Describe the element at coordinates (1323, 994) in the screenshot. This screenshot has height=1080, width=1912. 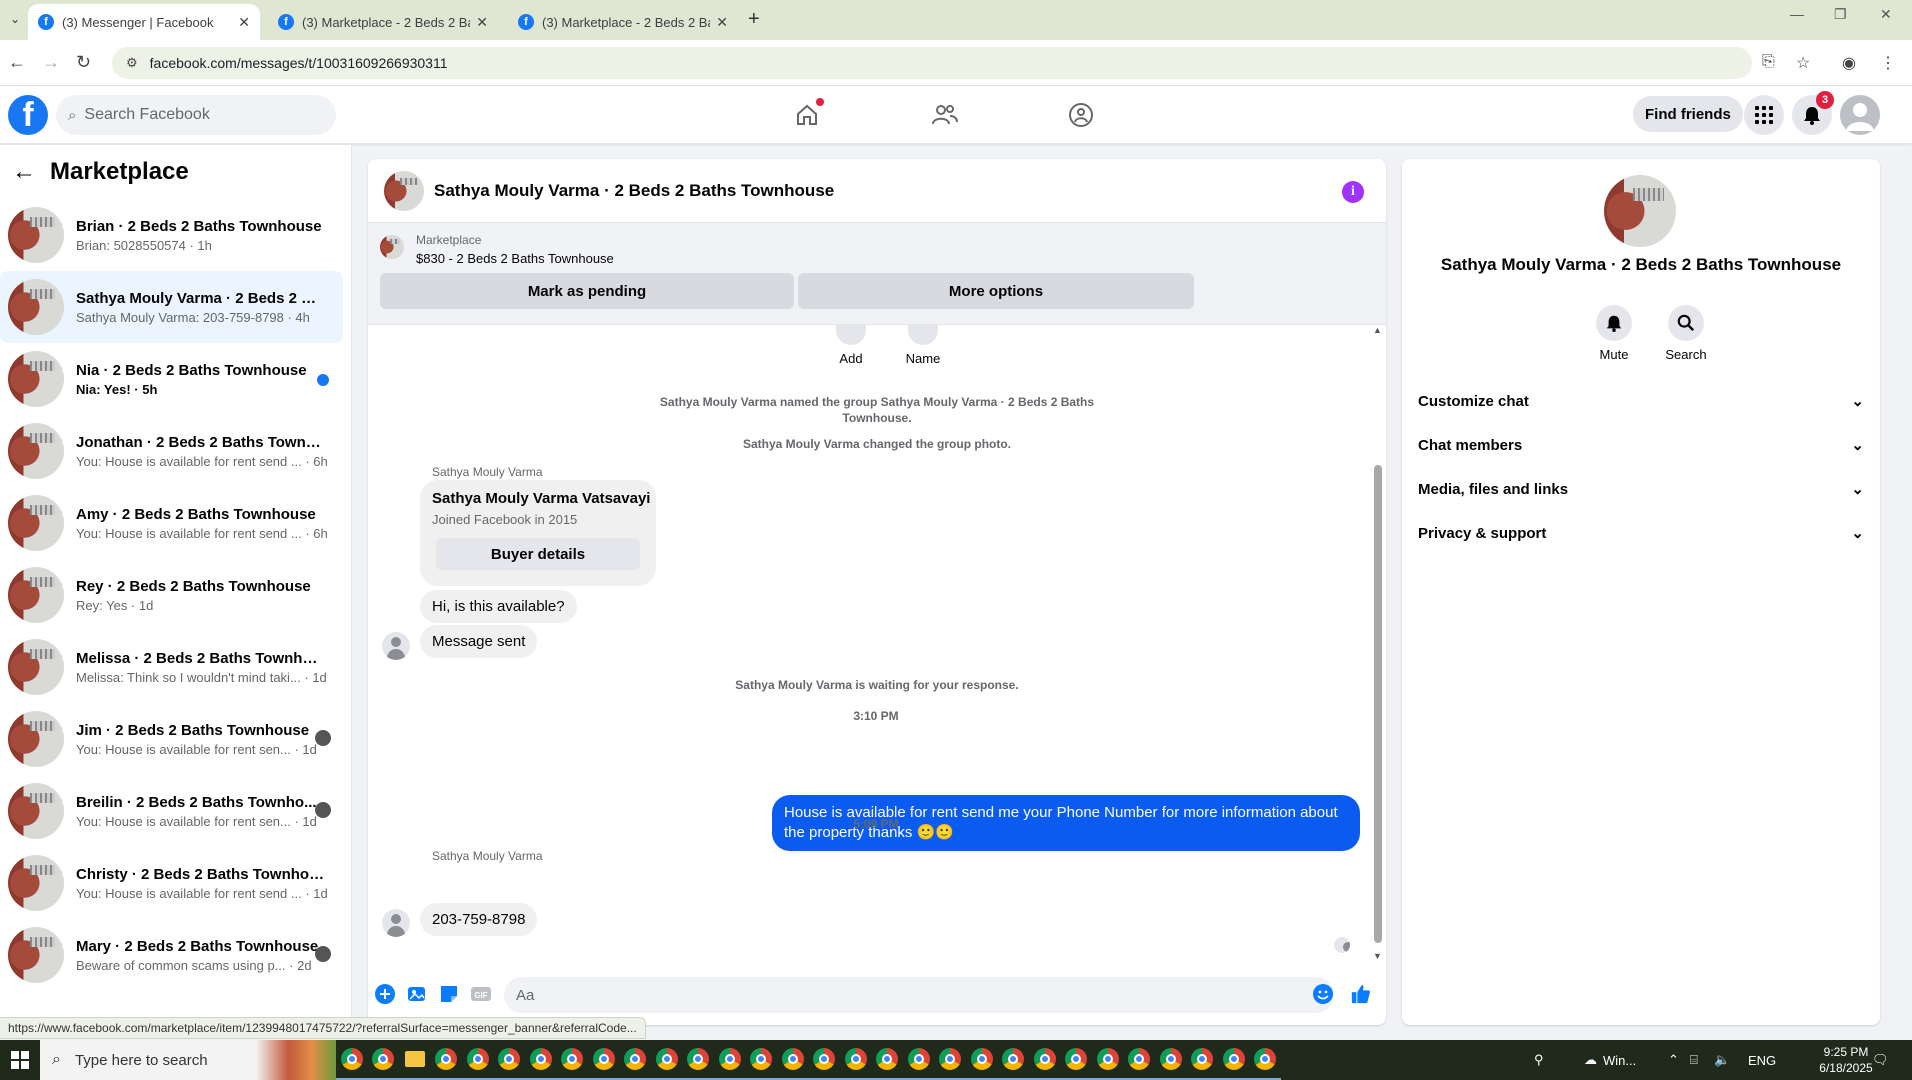
I see `emoji-icon` at that location.